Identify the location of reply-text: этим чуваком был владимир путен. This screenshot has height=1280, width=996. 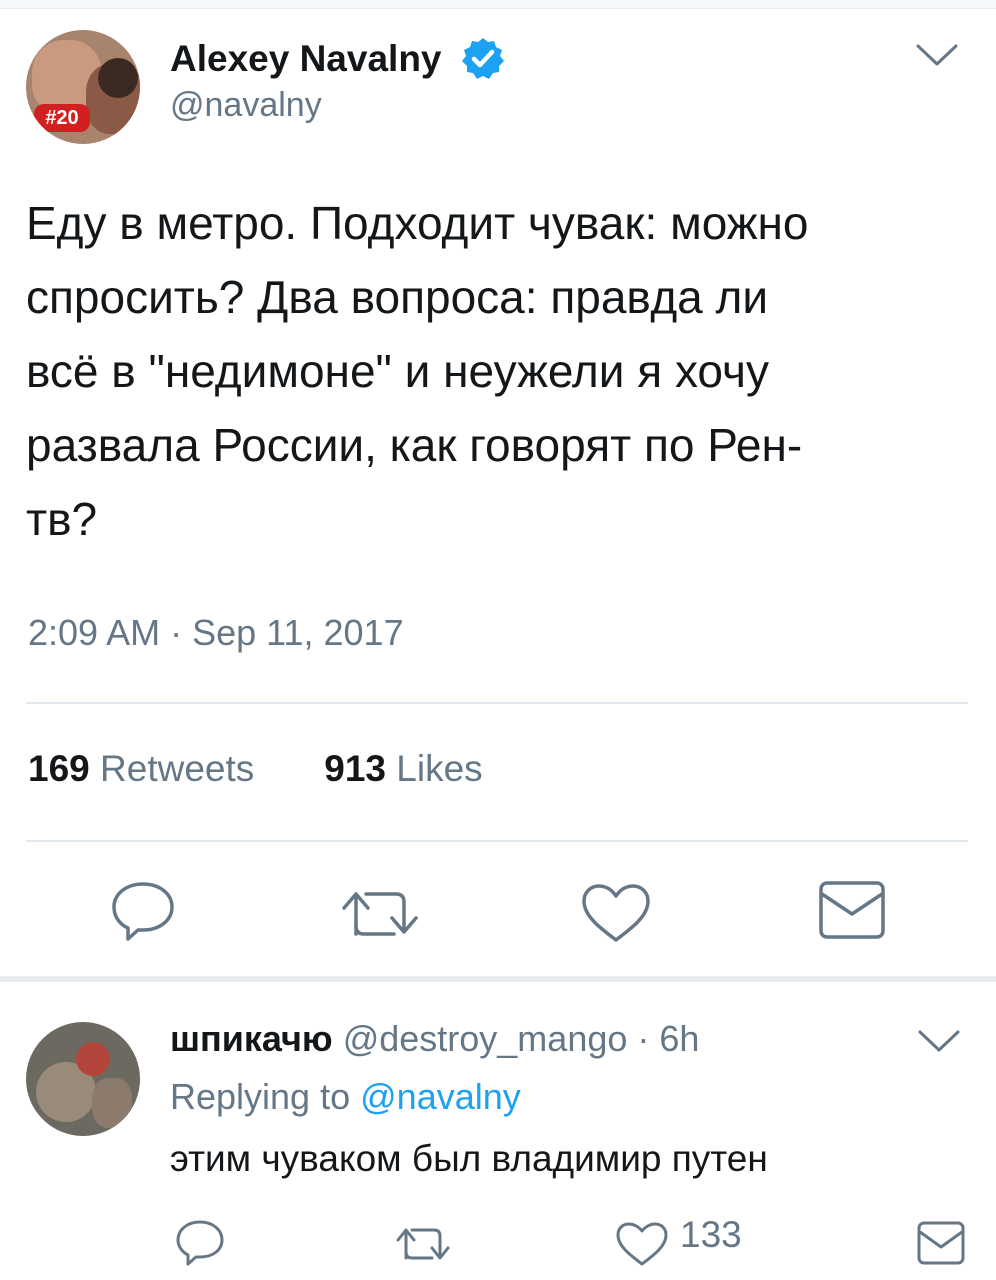
(469, 1158).